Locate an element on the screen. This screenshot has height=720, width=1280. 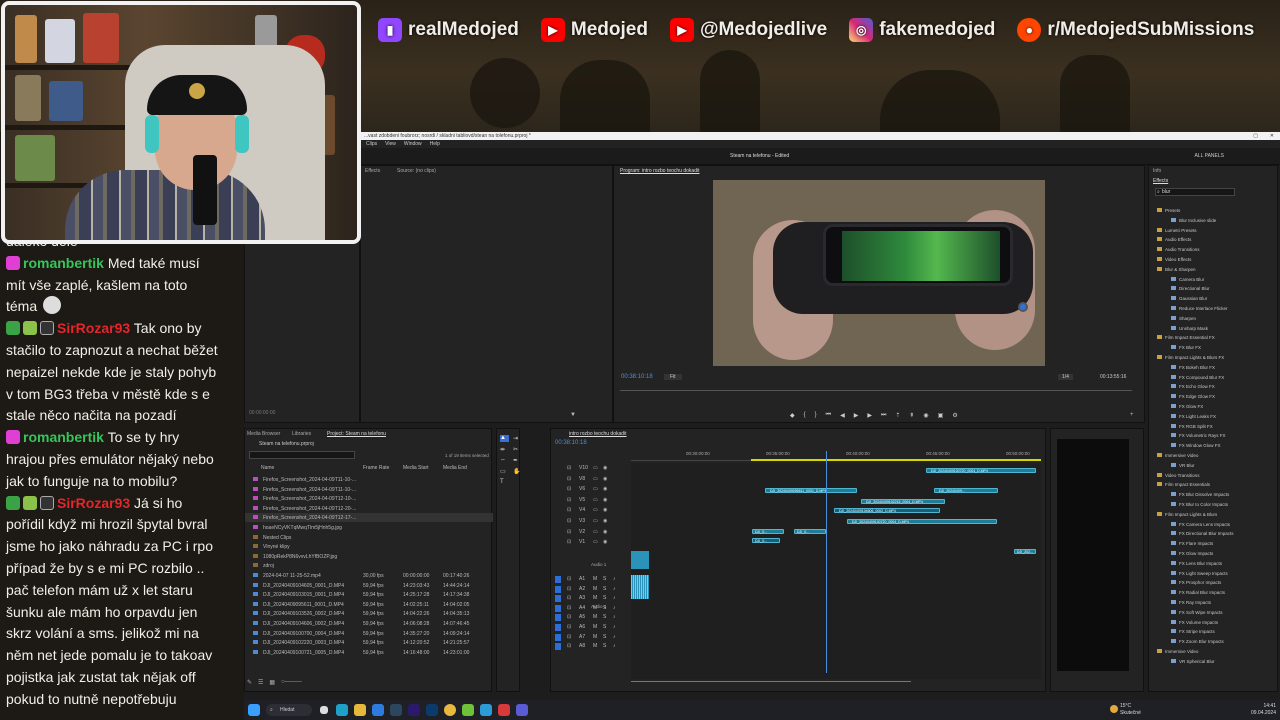
tab-media-browser: Media Browser is located at coordinates (263, 434).